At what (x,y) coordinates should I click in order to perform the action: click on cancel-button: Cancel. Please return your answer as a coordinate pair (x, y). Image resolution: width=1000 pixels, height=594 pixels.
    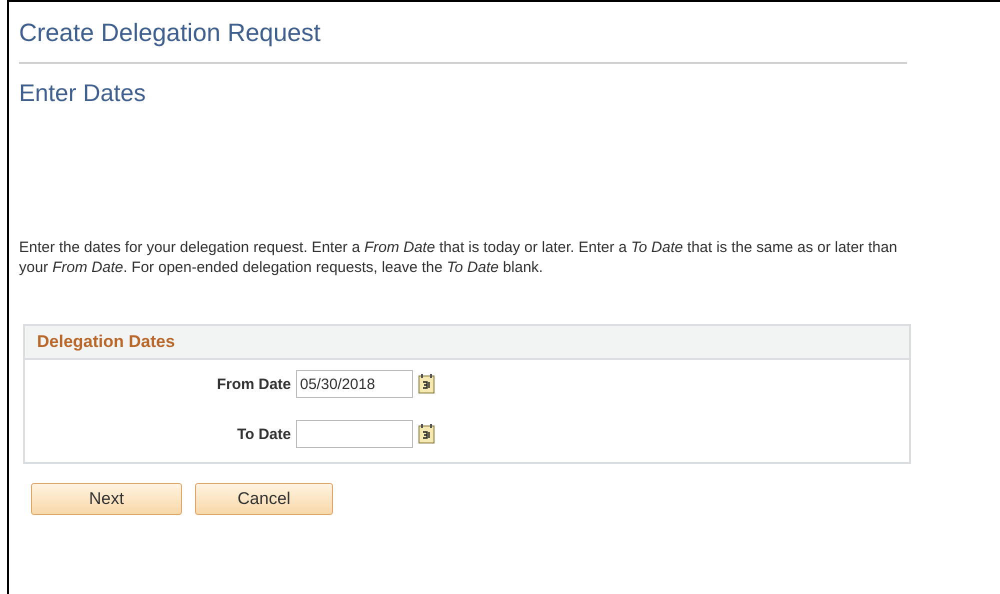
    Looking at the image, I should click on (264, 499).